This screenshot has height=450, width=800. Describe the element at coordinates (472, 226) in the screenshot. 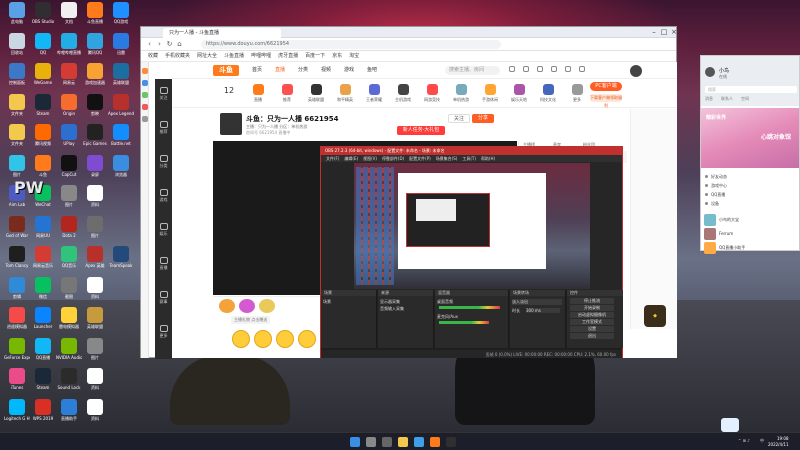

I see `obs-preview` at that location.